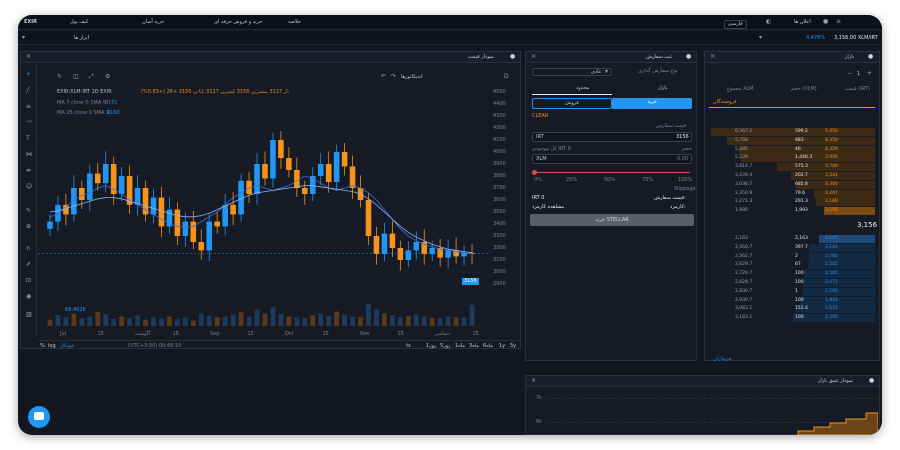 The image size is (900, 450). What do you see at coordinates (67, 346) in the screenshot?
I see `scale-auto: خودکار` at bounding box center [67, 346].